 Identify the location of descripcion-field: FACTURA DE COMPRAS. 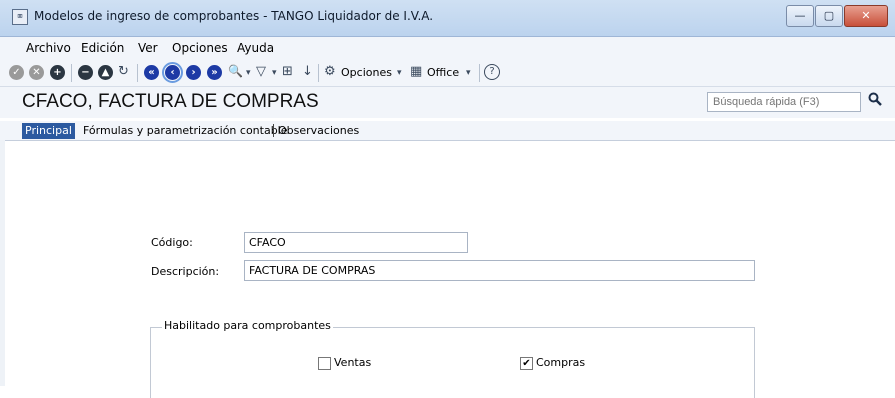
(499, 270).